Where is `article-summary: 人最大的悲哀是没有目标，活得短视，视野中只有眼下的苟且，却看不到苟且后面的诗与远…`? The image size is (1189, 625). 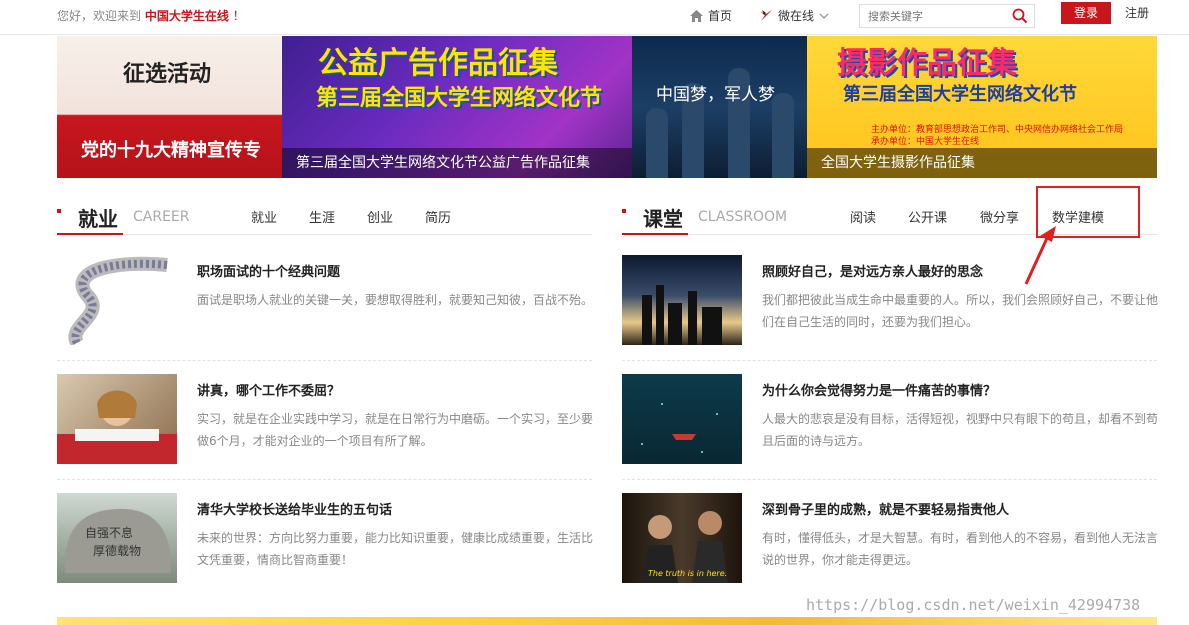
article-summary: 人最大的悲哀是没有目标，活得短视，视野中只有眼下的苟且，却看不到苟且后面的诗与远… is located at coordinates (960, 430).